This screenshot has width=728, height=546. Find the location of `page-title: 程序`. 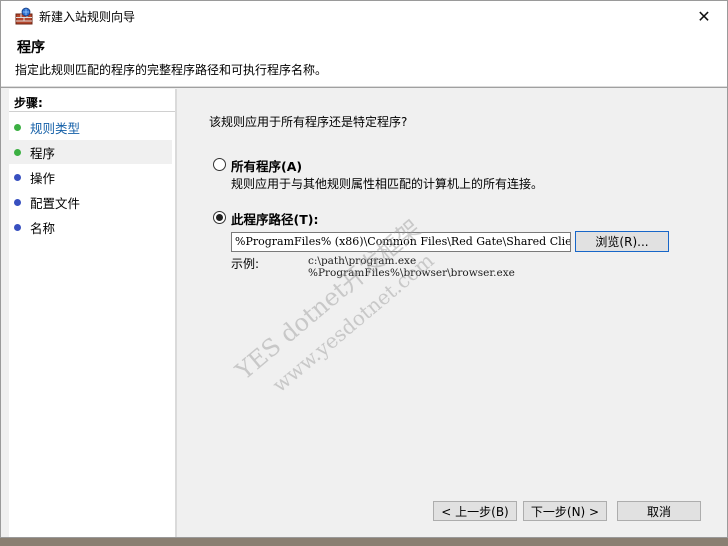

page-title: 程序 is located at coordinates (31, 48).